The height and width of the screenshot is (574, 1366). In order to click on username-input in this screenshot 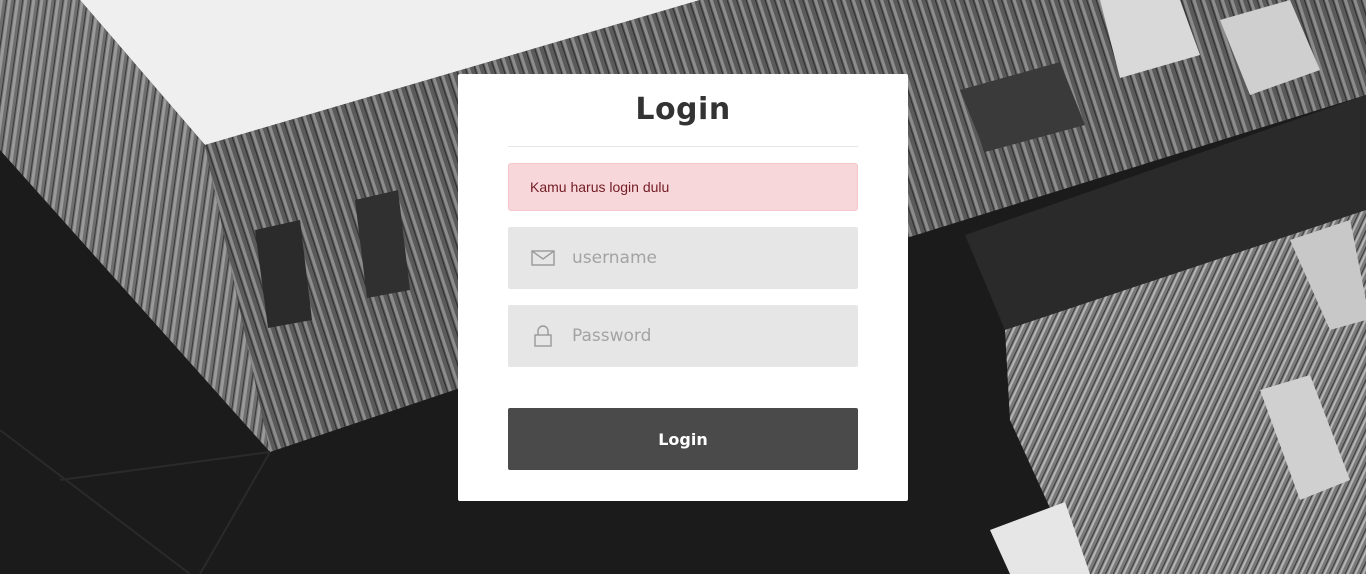, I will do `click(707, 258)`.